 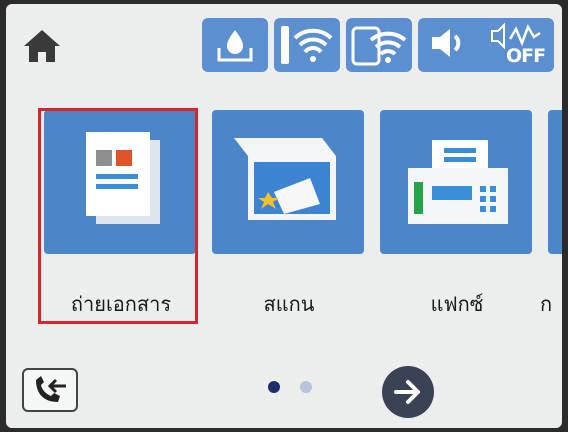 I want to click on sound-icon, so click(x=446, y=43).